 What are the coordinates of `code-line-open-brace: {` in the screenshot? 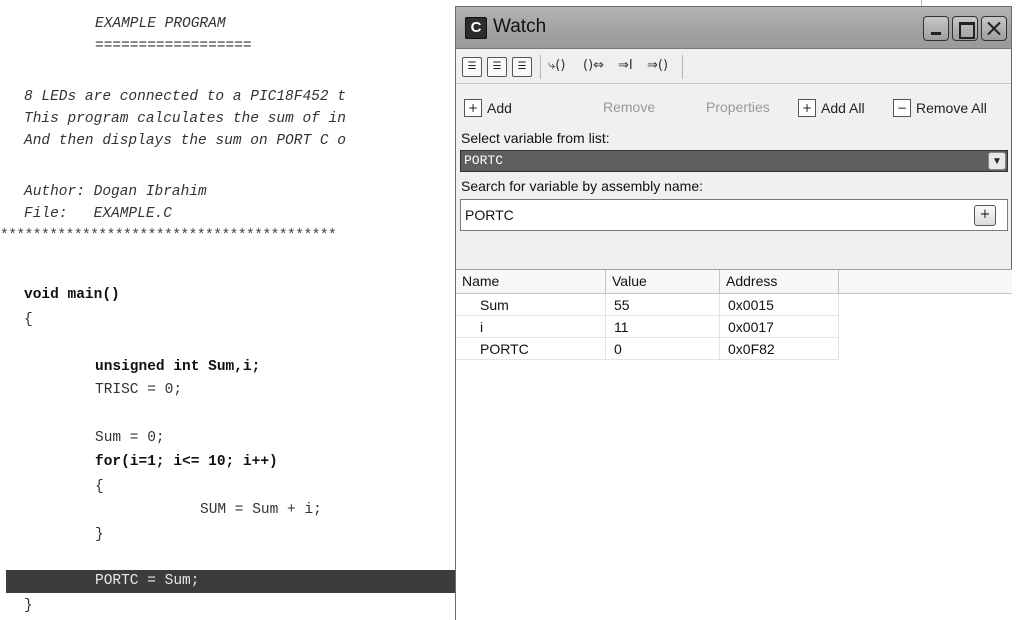 It's located at (28, 320).